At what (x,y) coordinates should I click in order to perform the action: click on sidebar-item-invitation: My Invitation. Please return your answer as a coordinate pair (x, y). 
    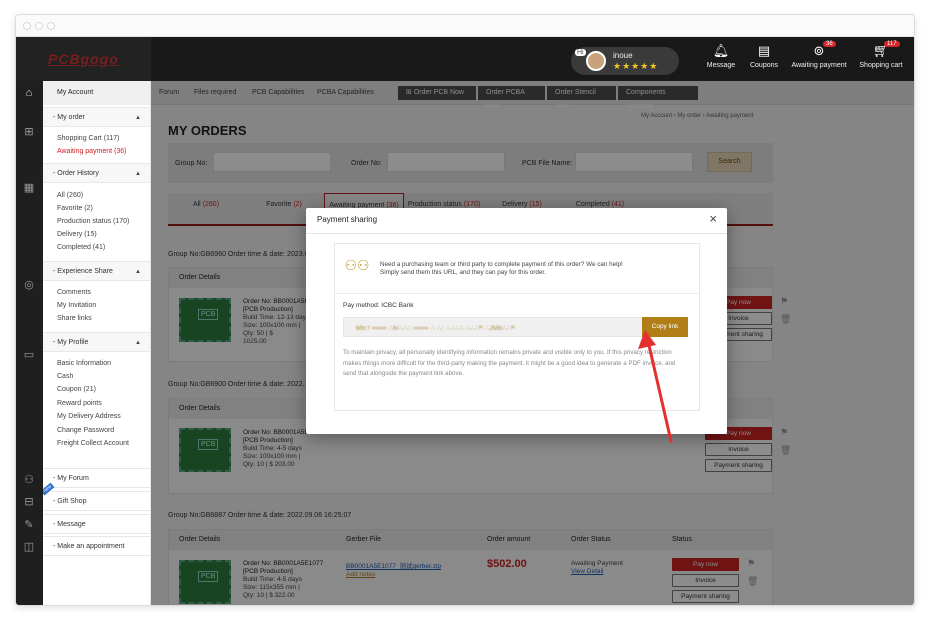
    Looking at the image, I should click on (76, 305).